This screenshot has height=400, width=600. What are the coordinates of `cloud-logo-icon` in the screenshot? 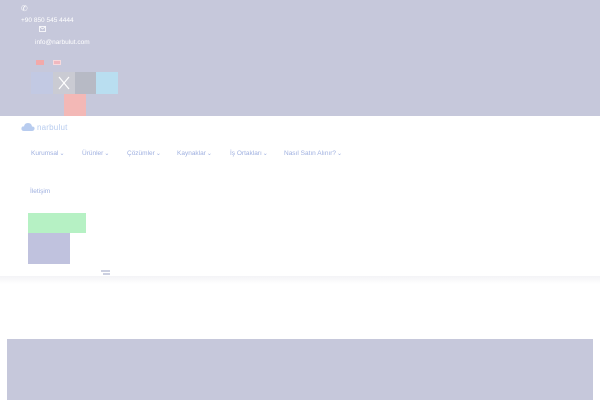 It's located at (28, 127).